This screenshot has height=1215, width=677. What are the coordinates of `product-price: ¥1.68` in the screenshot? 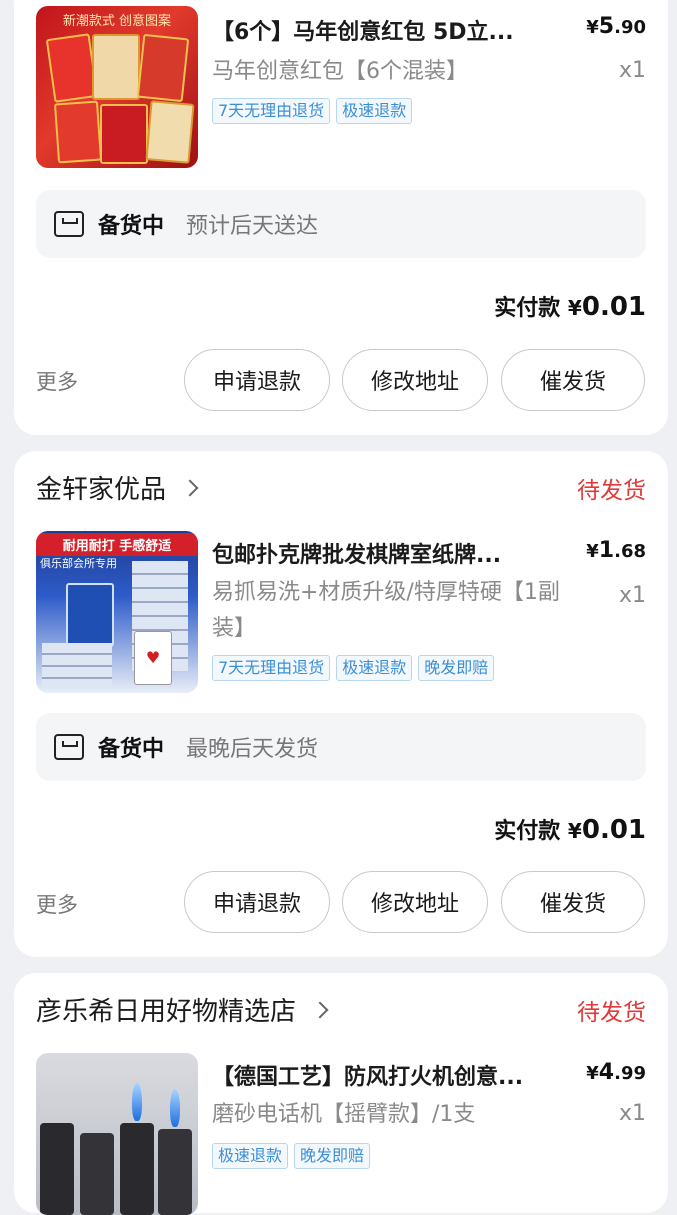 It's located at (616, 550).